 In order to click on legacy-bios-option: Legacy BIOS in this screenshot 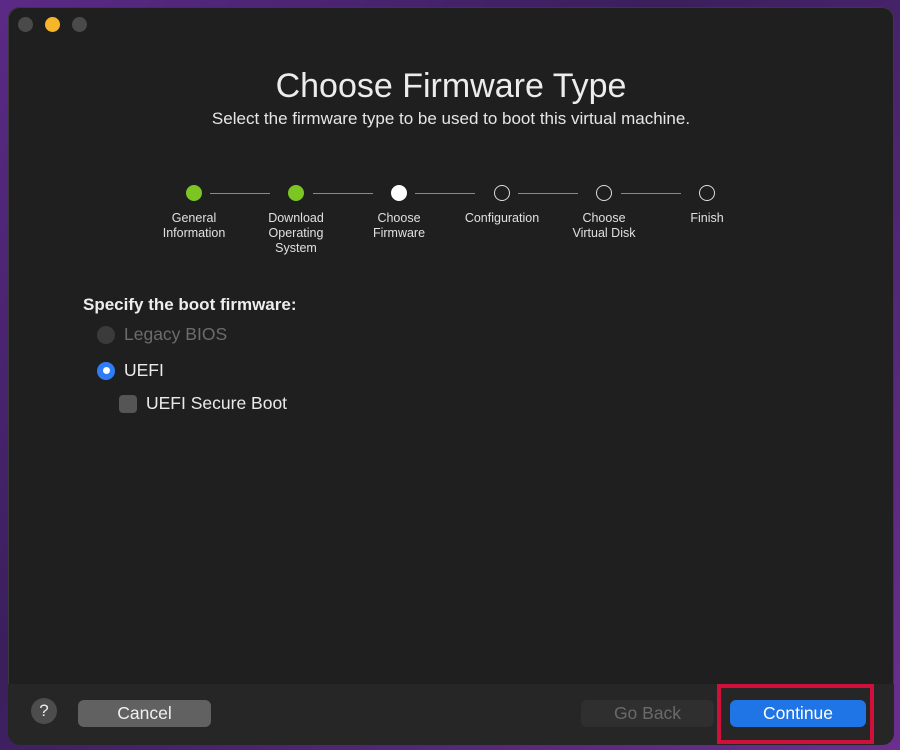, I will do `click(162, 334)`.